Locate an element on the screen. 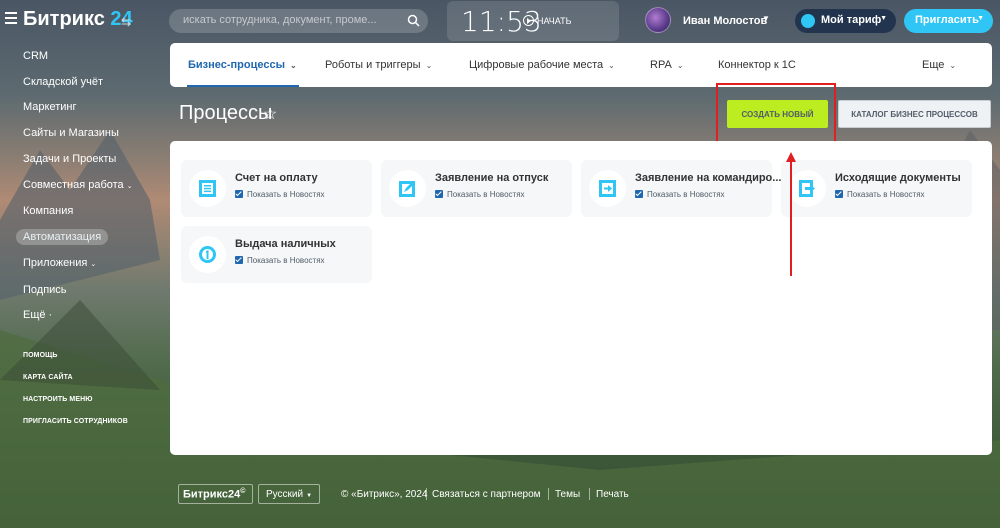 The image size is (1000, 528). menu-icon is located at coordinates (11, 18).